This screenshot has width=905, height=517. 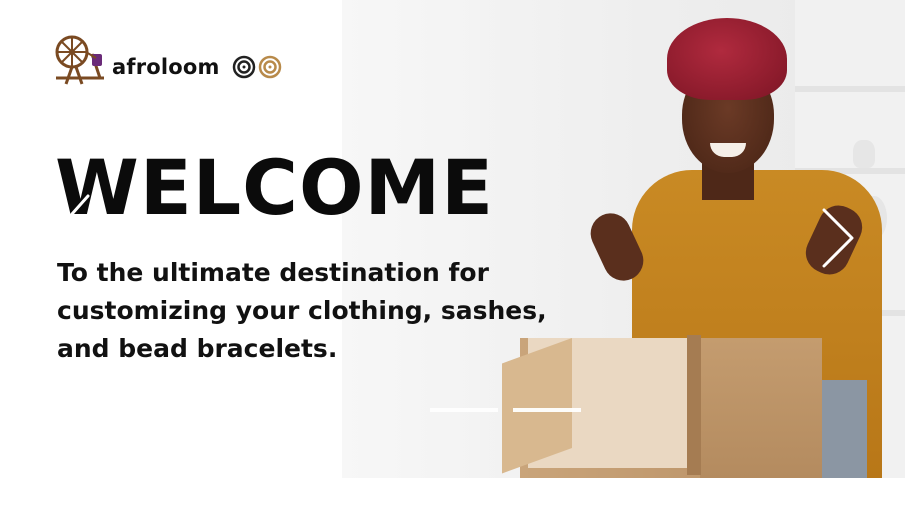 What do you see at coordinates (275, 187) in the screenshot?
I see `hero-headline: WELCOME` at bounding box center [275, 187].